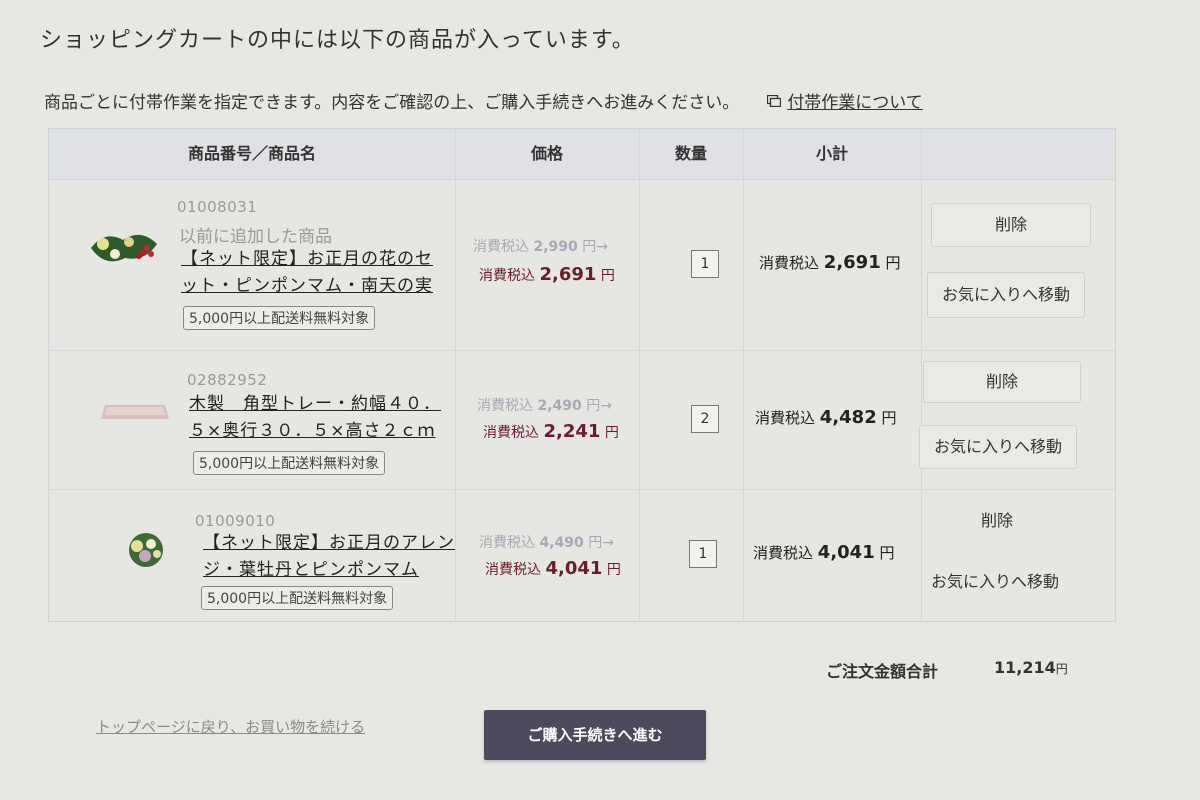 The image size is (1200, 800). What do you see at coordinates (882, 671) in the screenshot?
I see `order-total-label: ご注文金額合計` at bounding box center [882, 671].